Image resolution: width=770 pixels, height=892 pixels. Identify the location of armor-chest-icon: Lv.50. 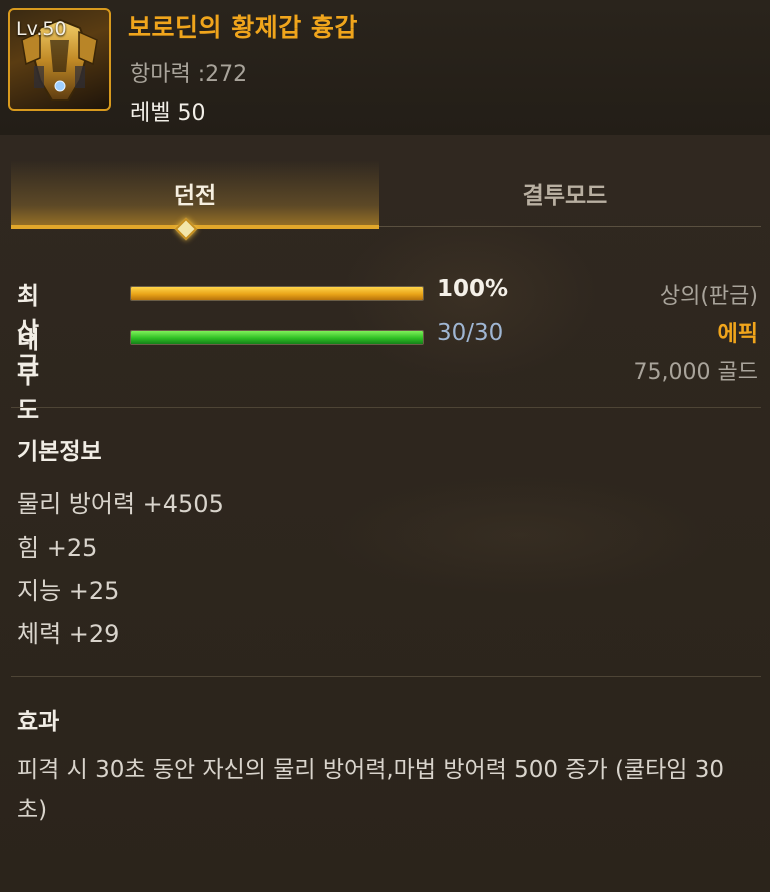
(59, 59).